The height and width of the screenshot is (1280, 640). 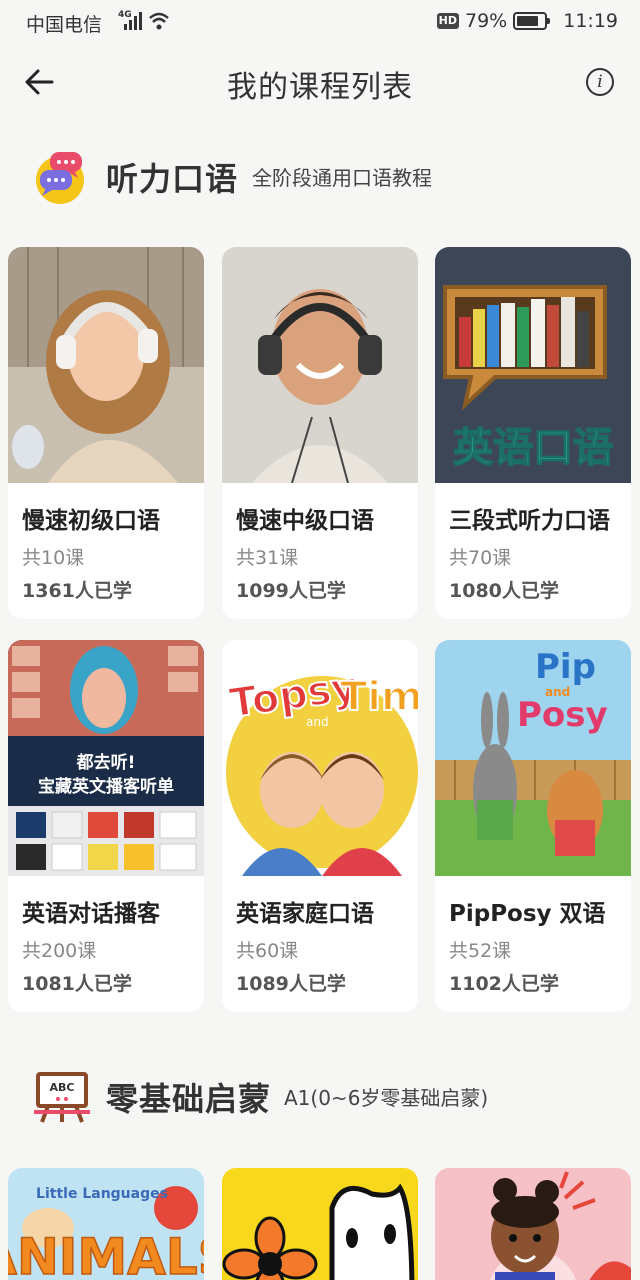 I want to click on course-card-slow-intermediate: 慢速中级口语 共31课 1099人已学, so click(x=320, y=433).